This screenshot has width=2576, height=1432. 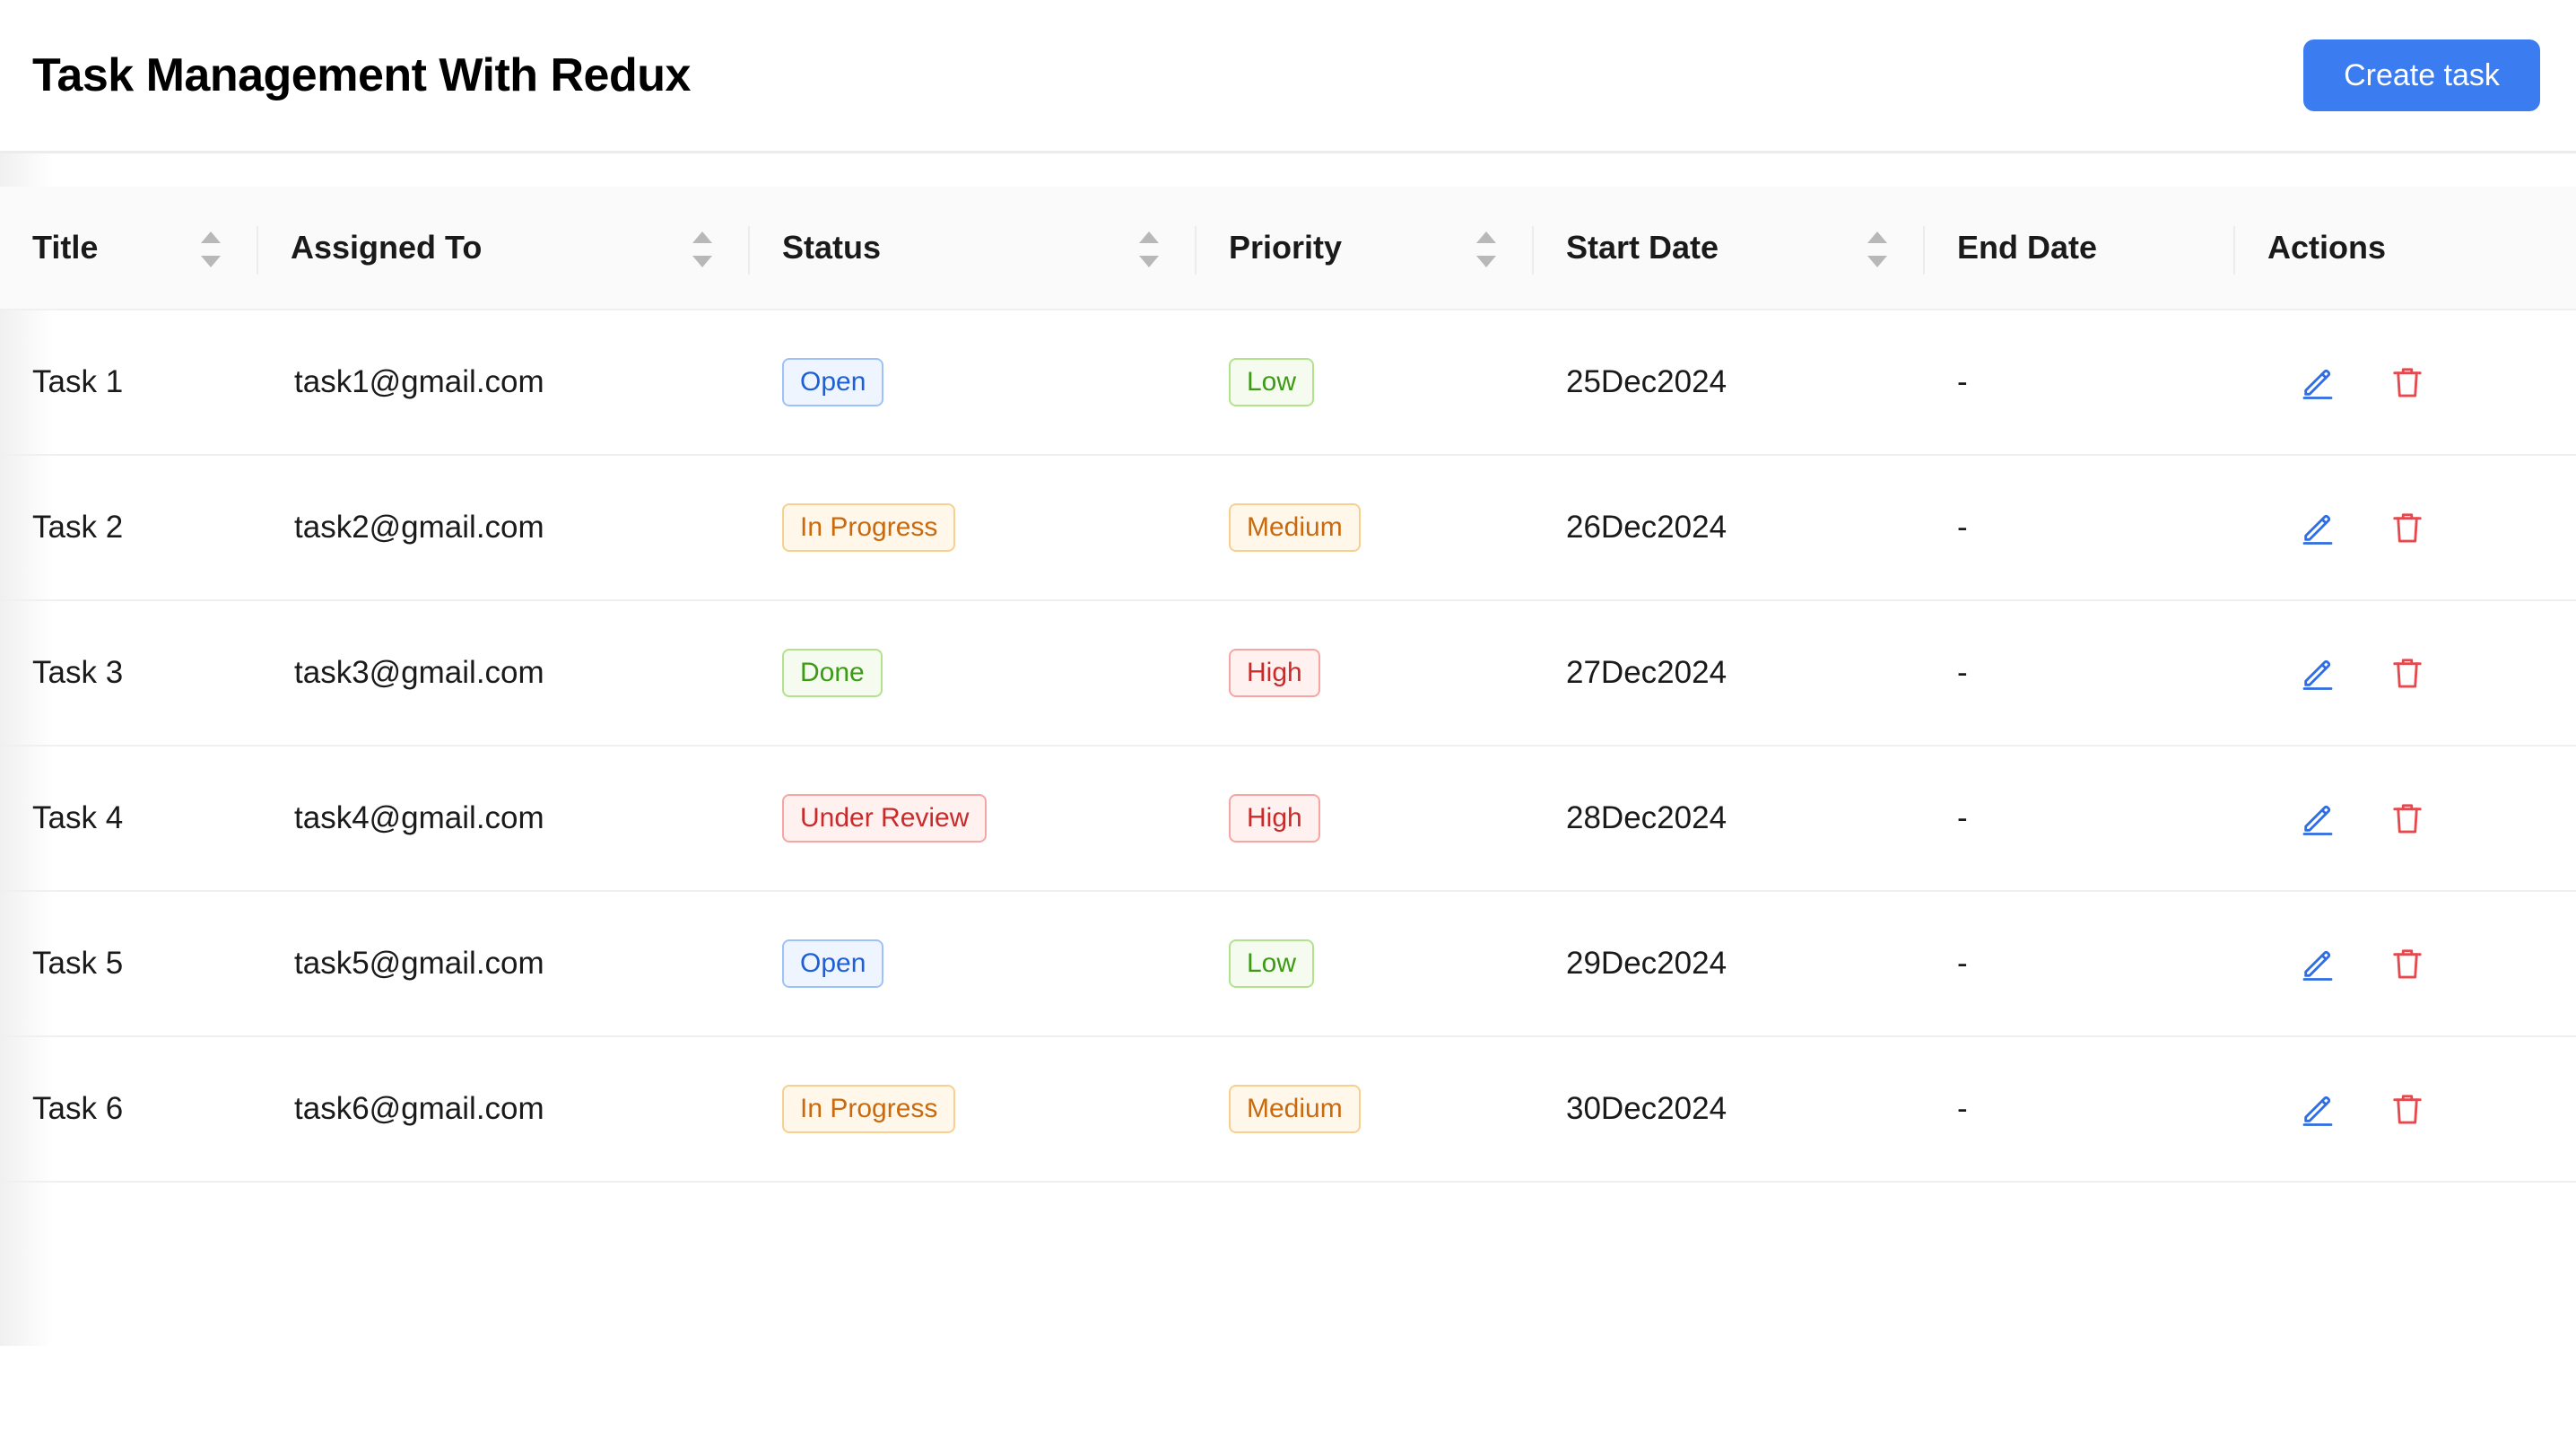 I want to click on cell-start-date: 27Dec2024, so click(x=1729, y=674).